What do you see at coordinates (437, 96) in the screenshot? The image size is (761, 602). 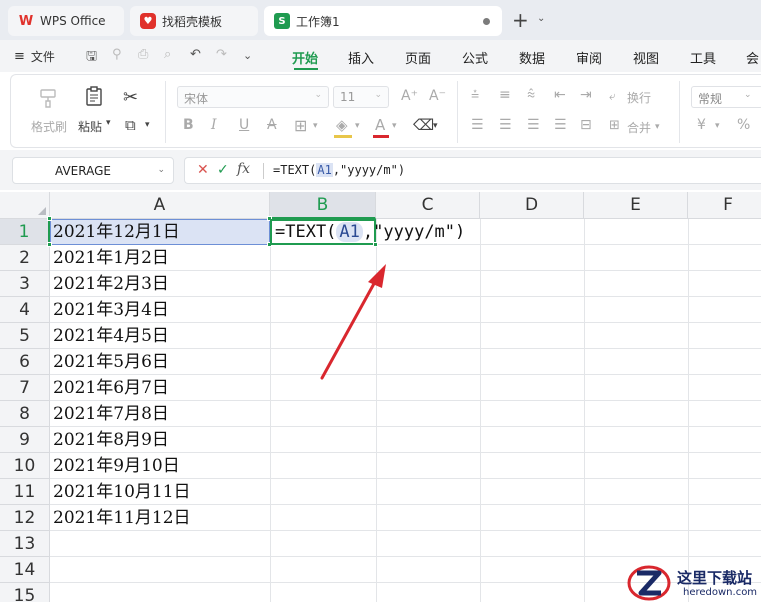 I see `decrease-font-icon: A⁻` at bounding box center [437, 96].